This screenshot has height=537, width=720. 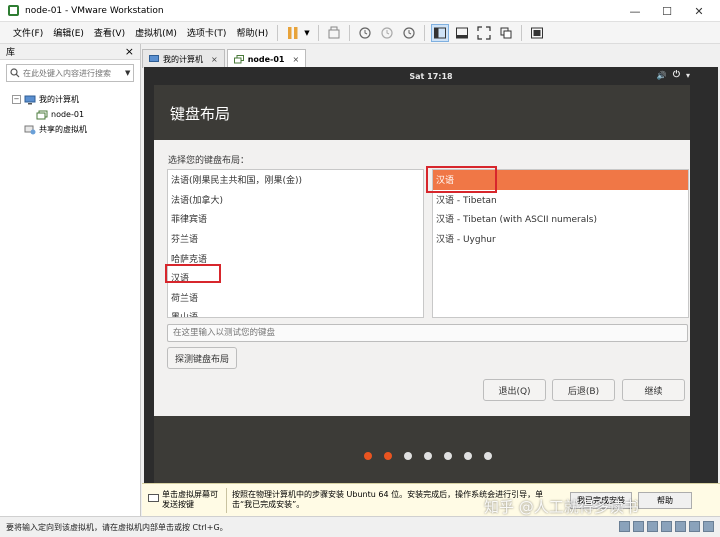 I want to click on tree-item-node-01: node-01, so click(x=76, y=114).